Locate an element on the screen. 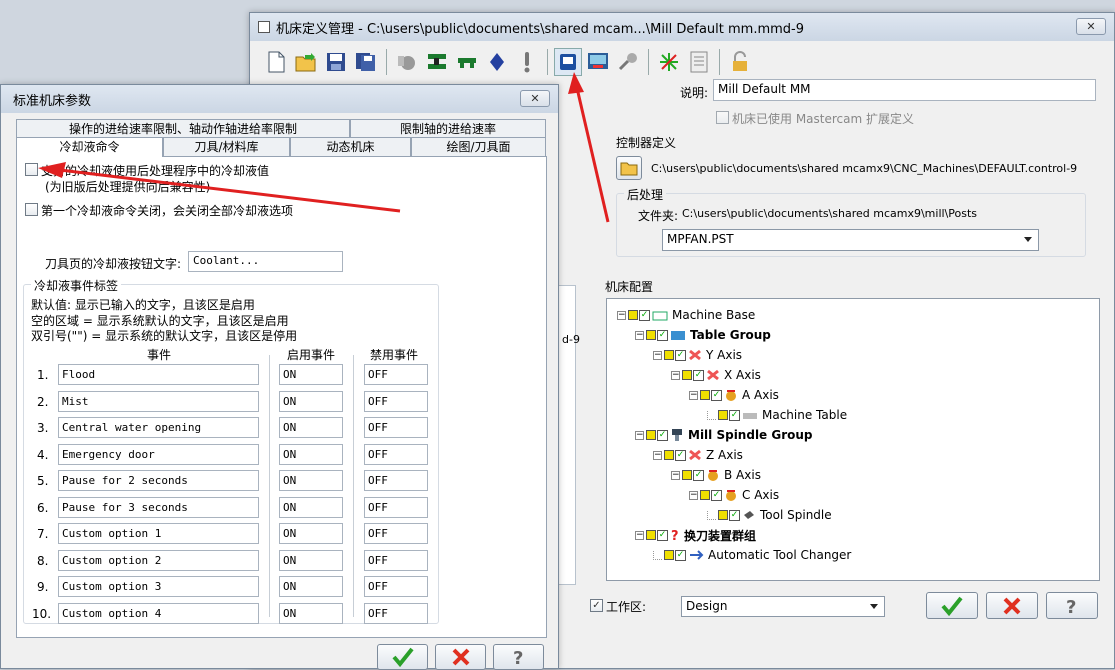 Image resolution: width=1115 pixels, height=670 pixels. event-field: Custom option 1 is located at coordinates (158, 533).